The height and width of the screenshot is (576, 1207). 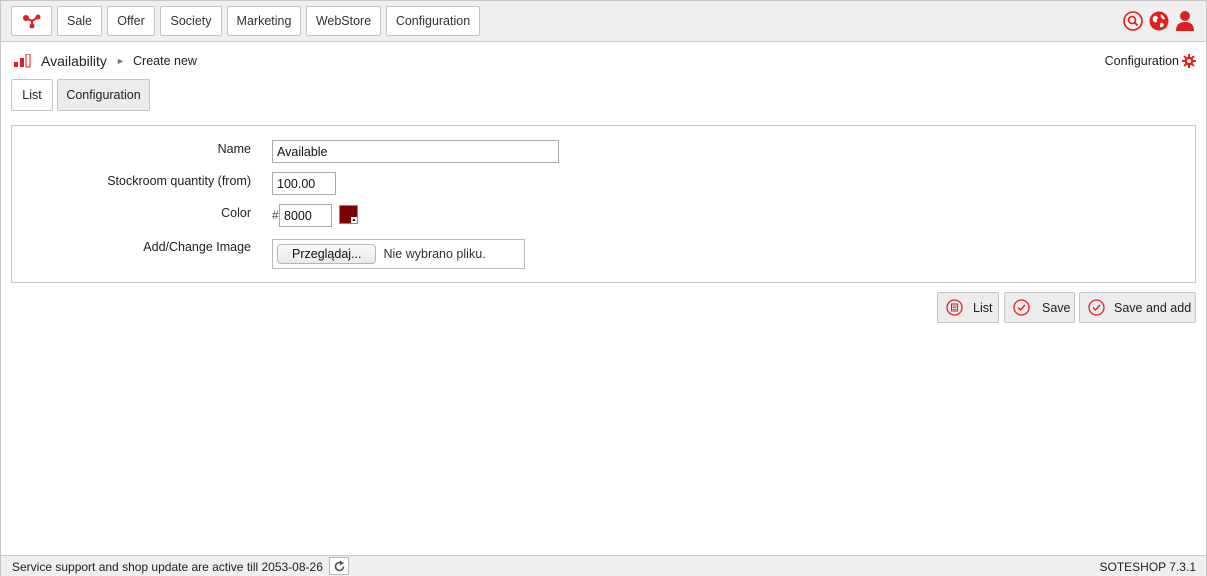 What do you see at coordinates (236, 213) in the screenshot?
I see `color-label: Color` at bounding box center [236, 213].